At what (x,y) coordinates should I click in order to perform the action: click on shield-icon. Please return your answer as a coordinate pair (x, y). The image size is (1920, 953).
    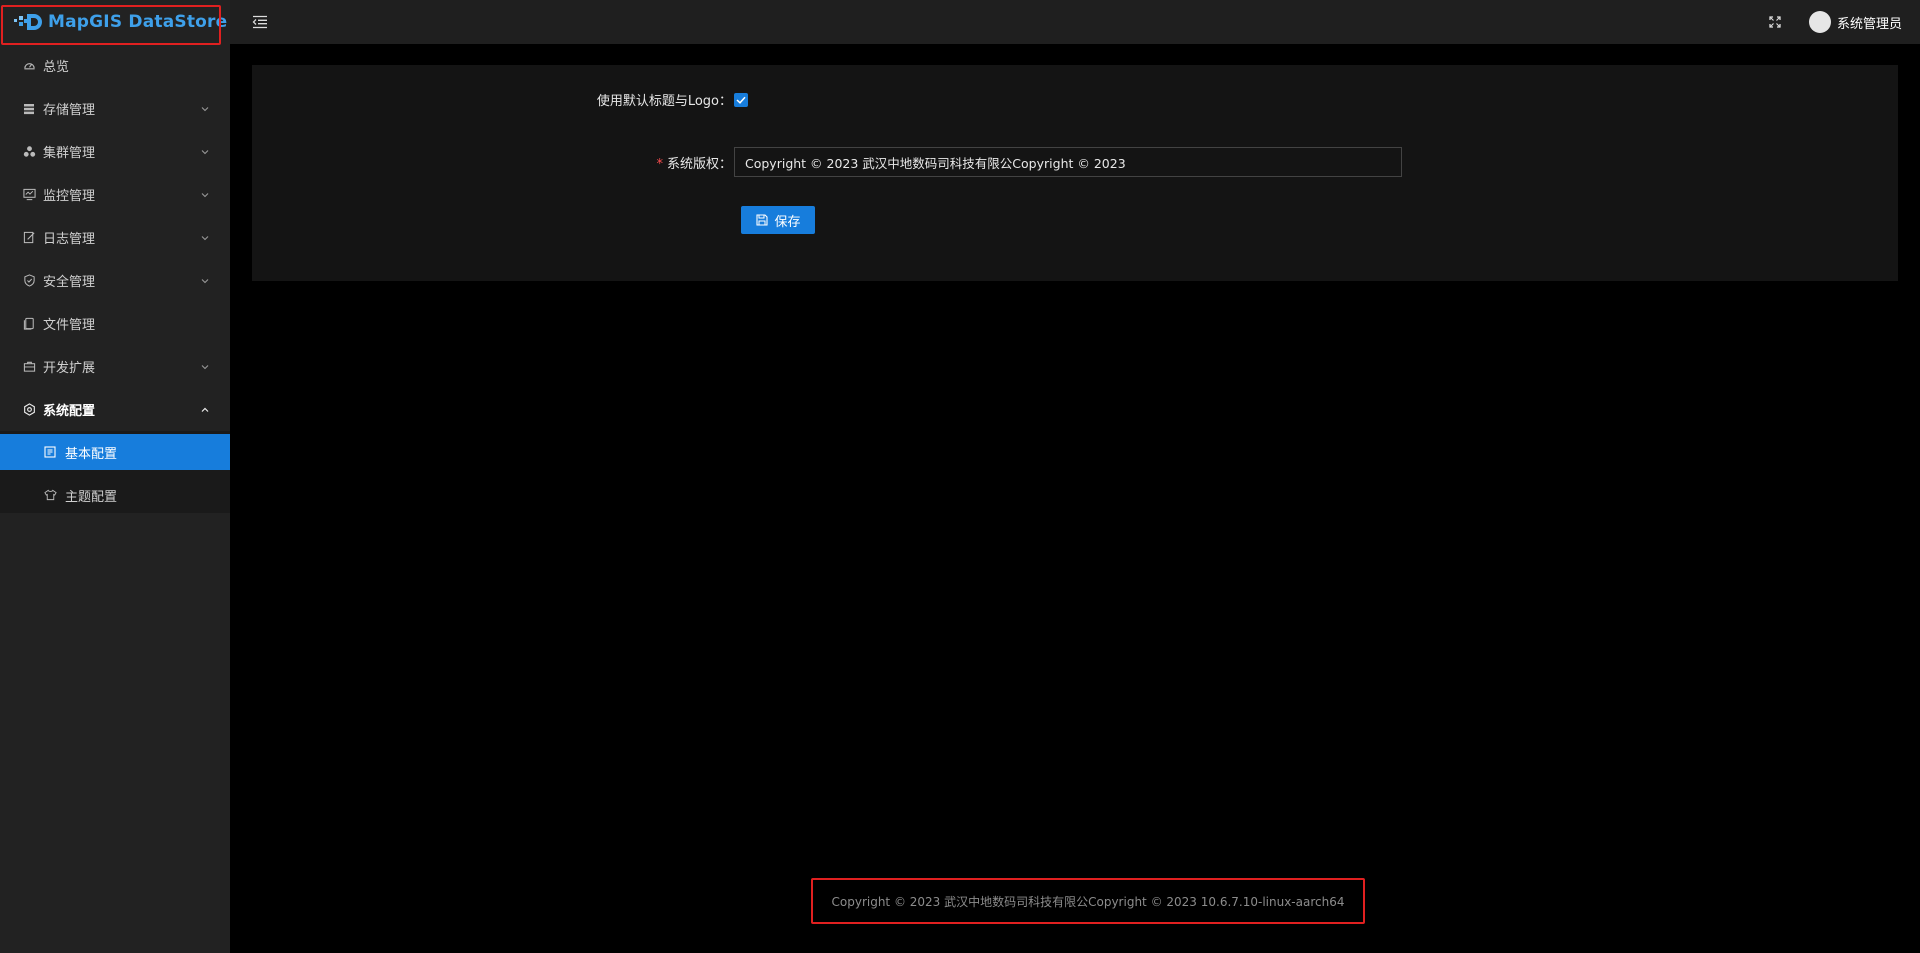
    Looking at the image, I should click on (29, 281).